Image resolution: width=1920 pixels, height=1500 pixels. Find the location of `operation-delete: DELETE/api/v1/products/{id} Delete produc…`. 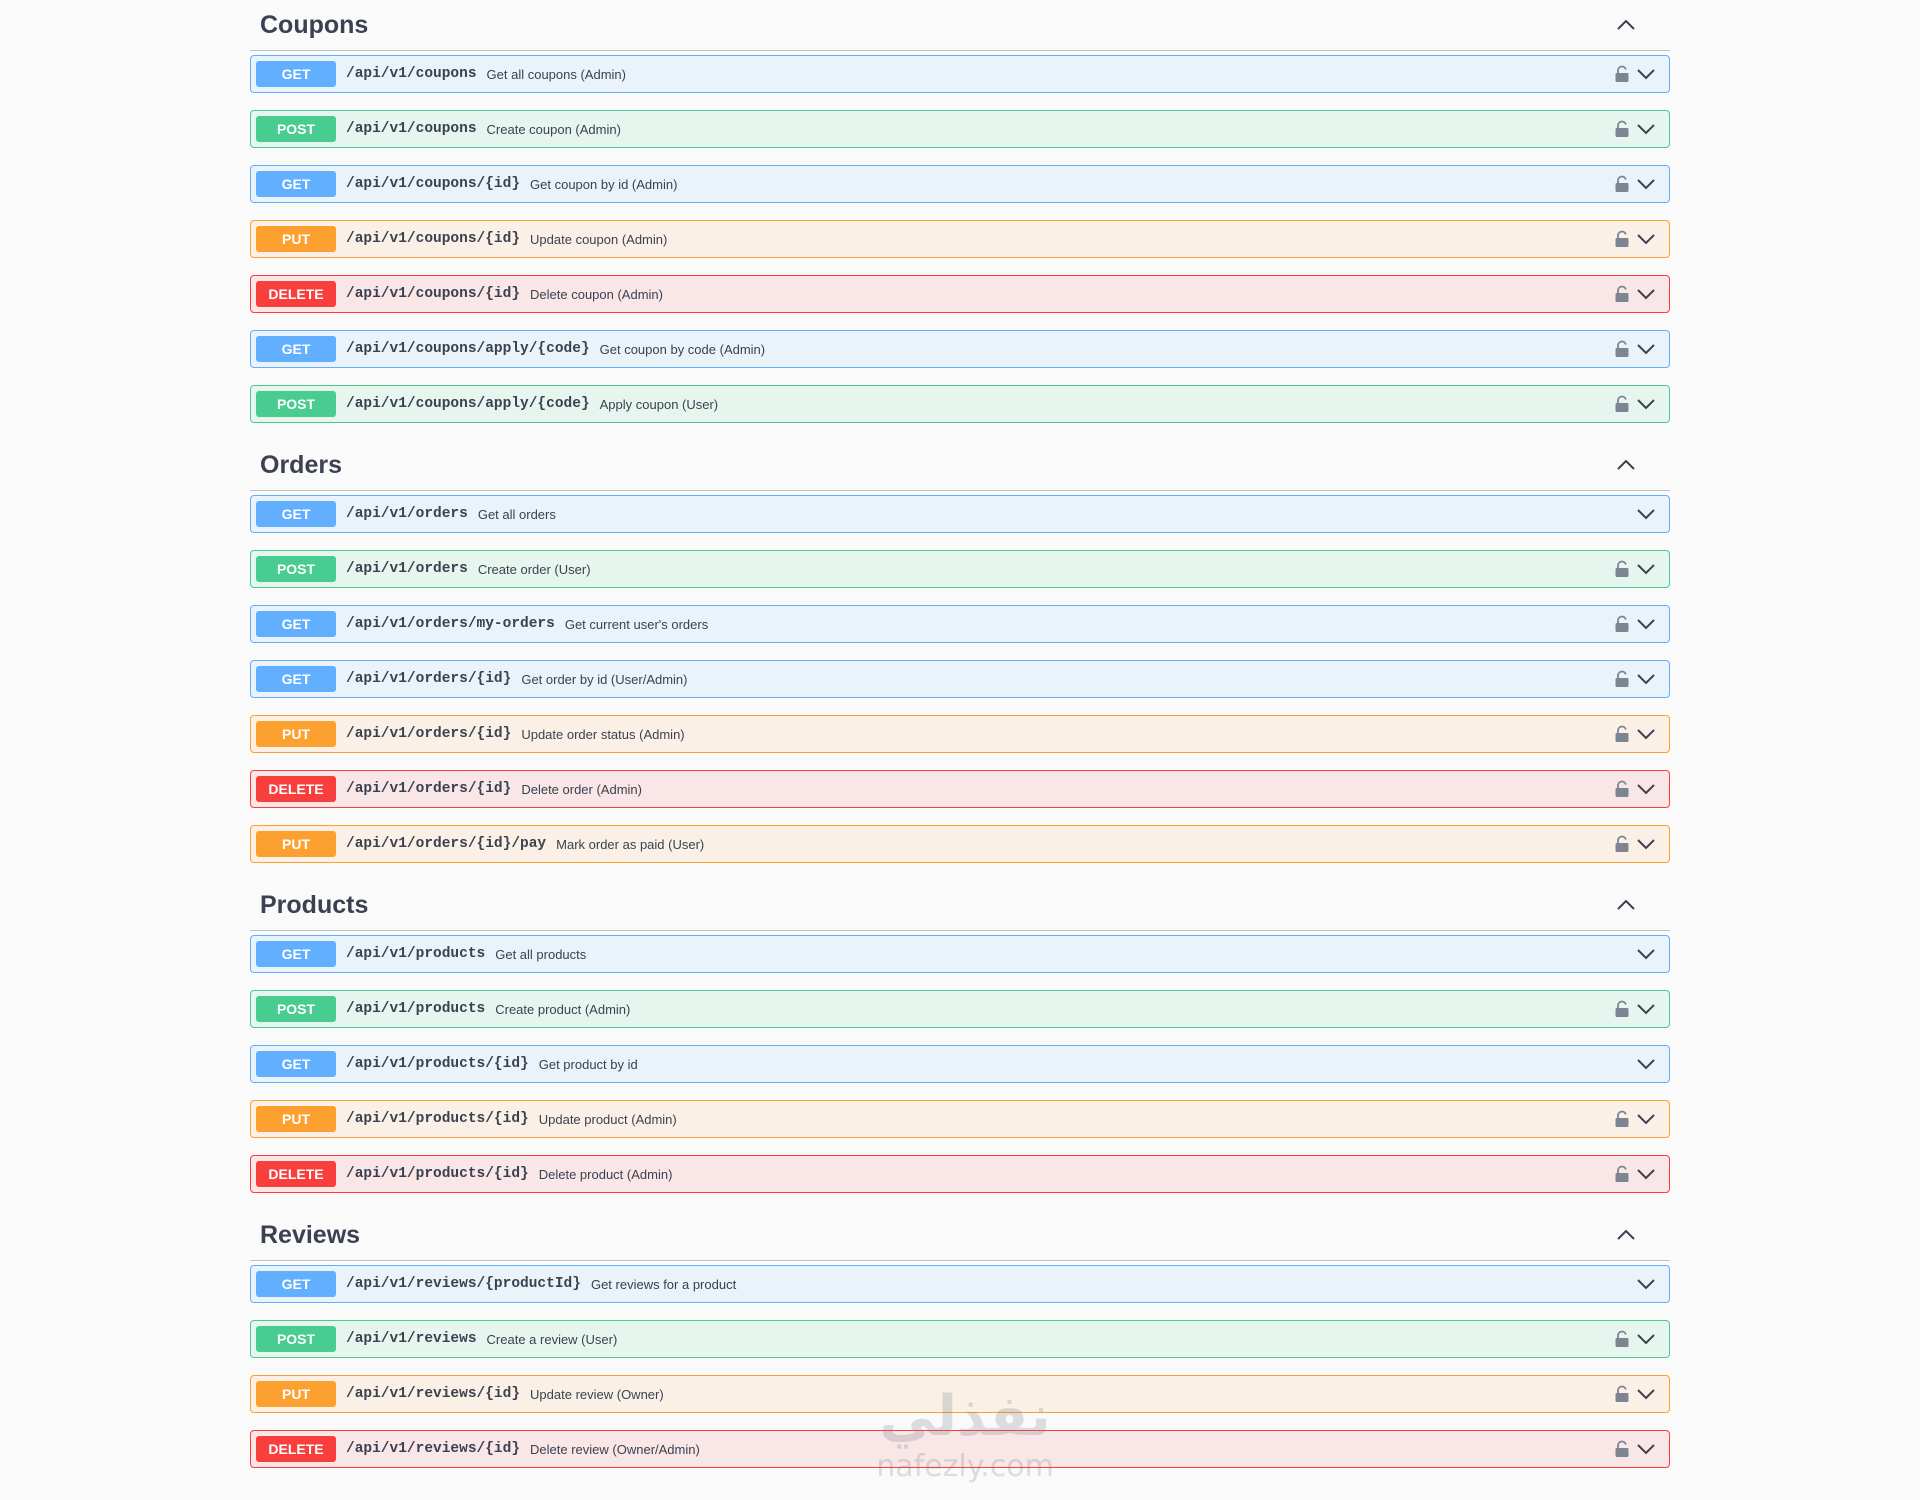

operation-delete: DELETE/api/v1/products/{id} Delete produc… is located at coordinates (960, 1174).